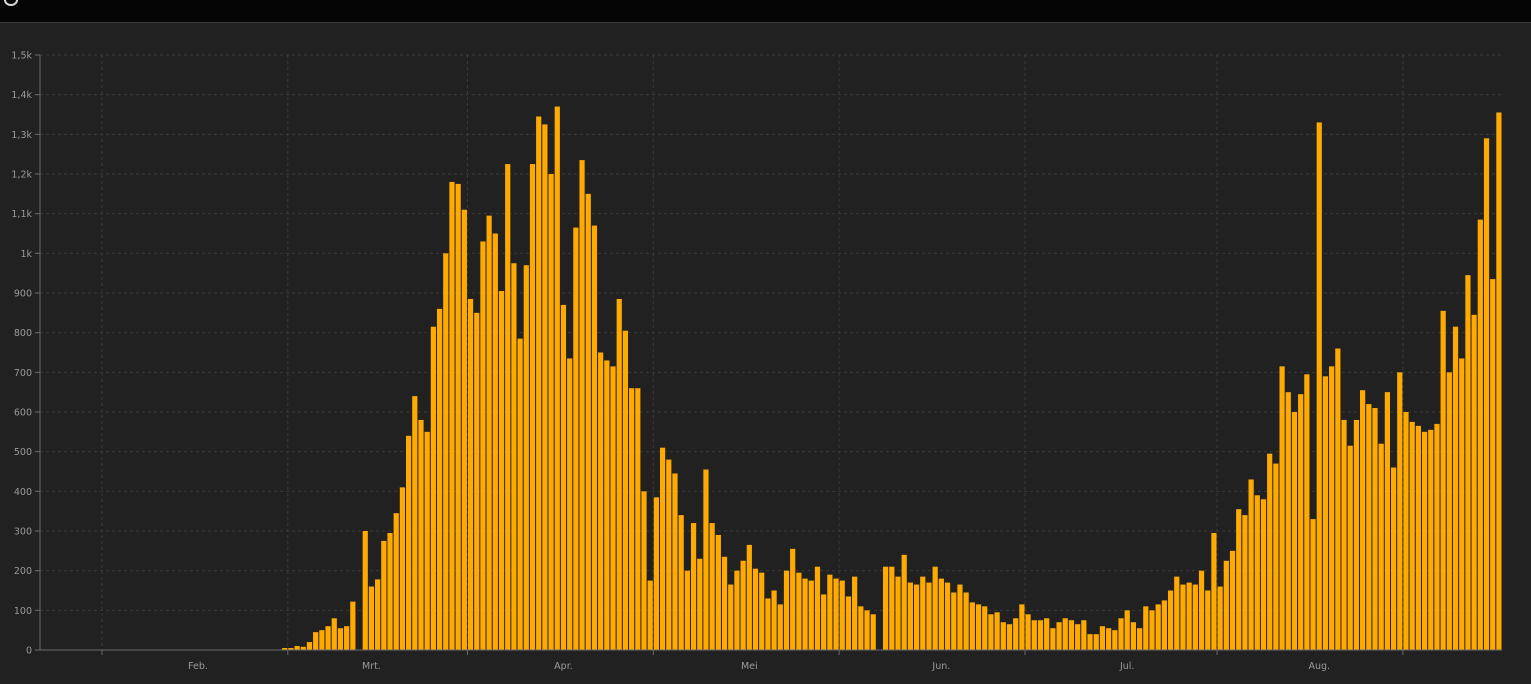 The width and height of the screenshot is (1531, 684). I want to click on x-tick-label: Mei, so click(749, 666).